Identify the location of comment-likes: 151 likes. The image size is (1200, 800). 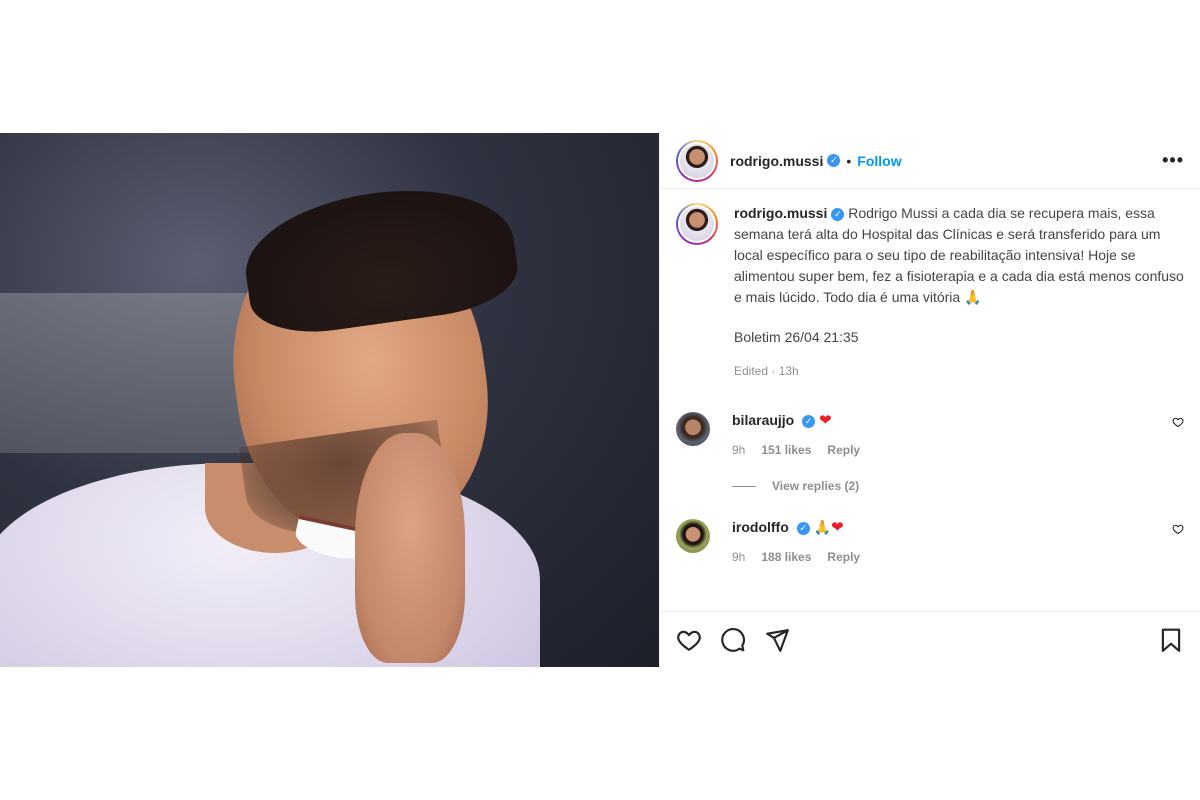
(786, 450).